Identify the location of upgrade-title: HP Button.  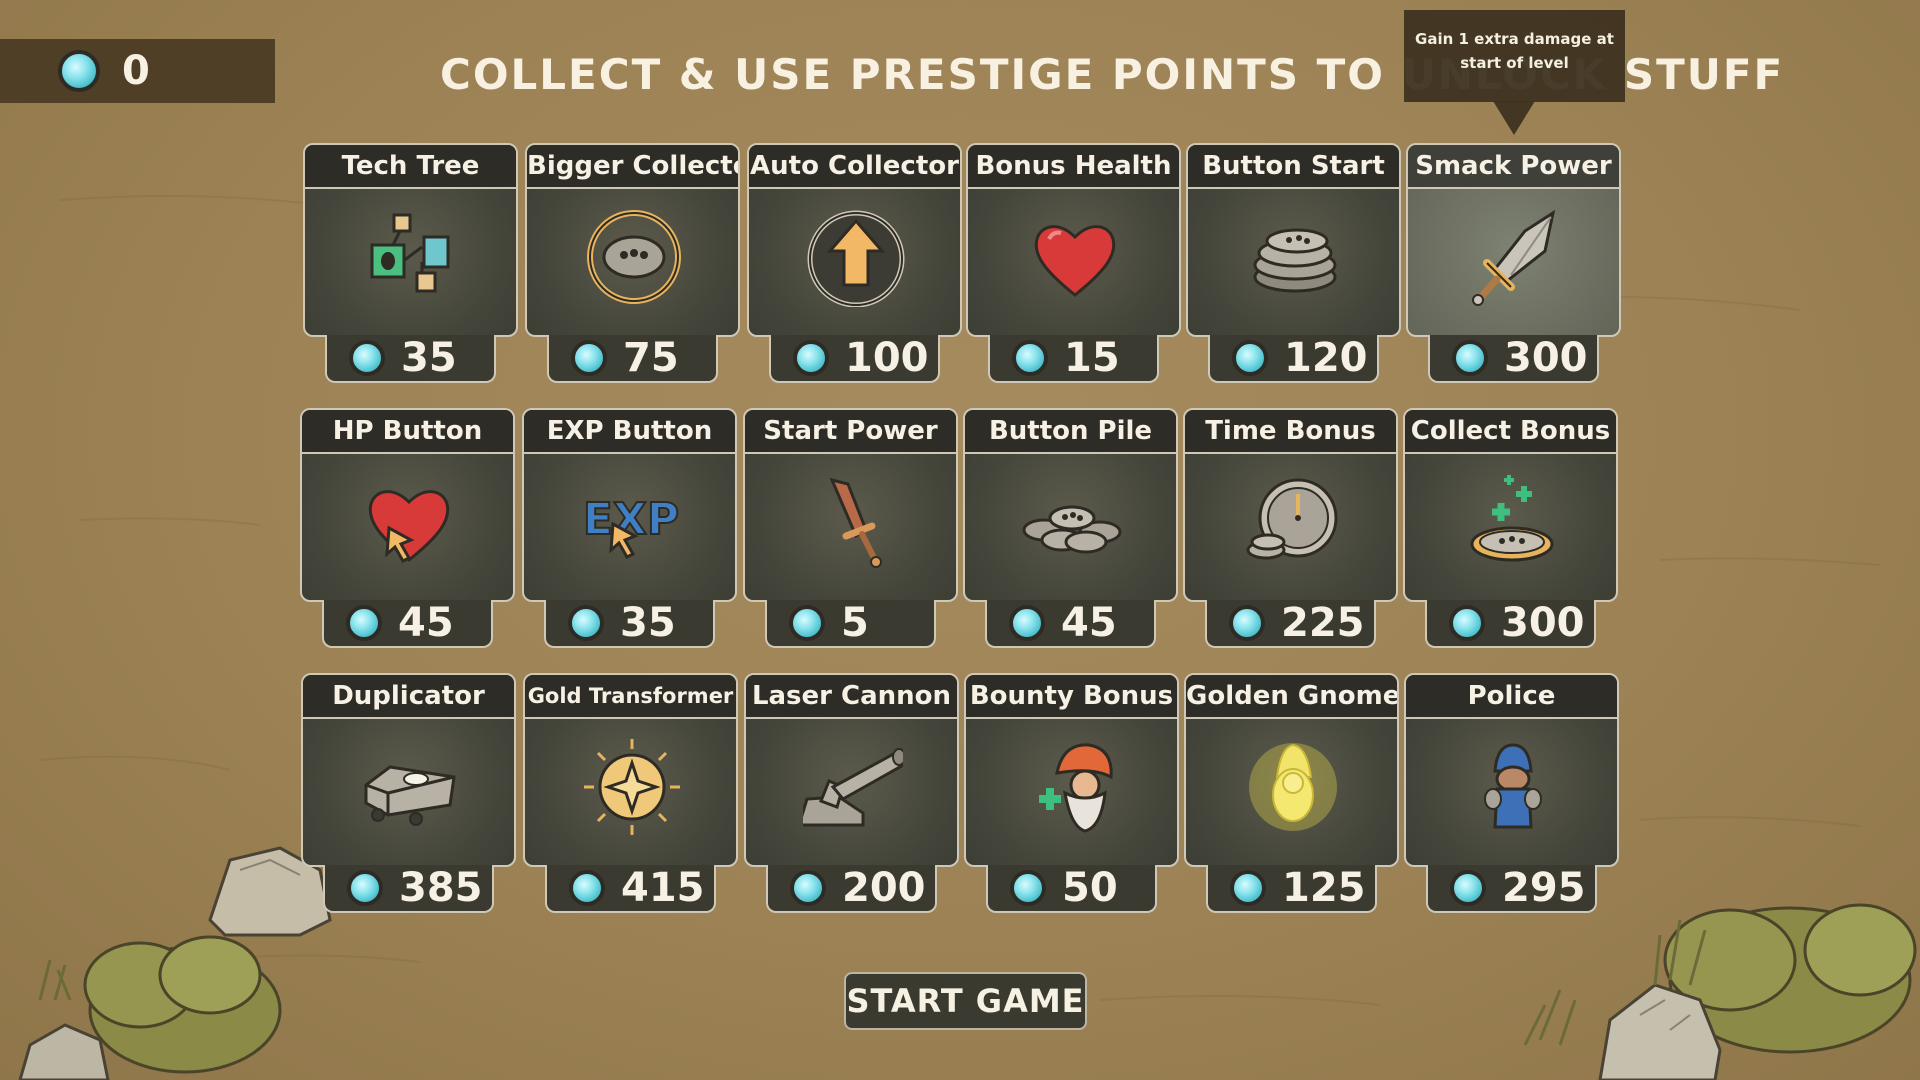
(407, 432).